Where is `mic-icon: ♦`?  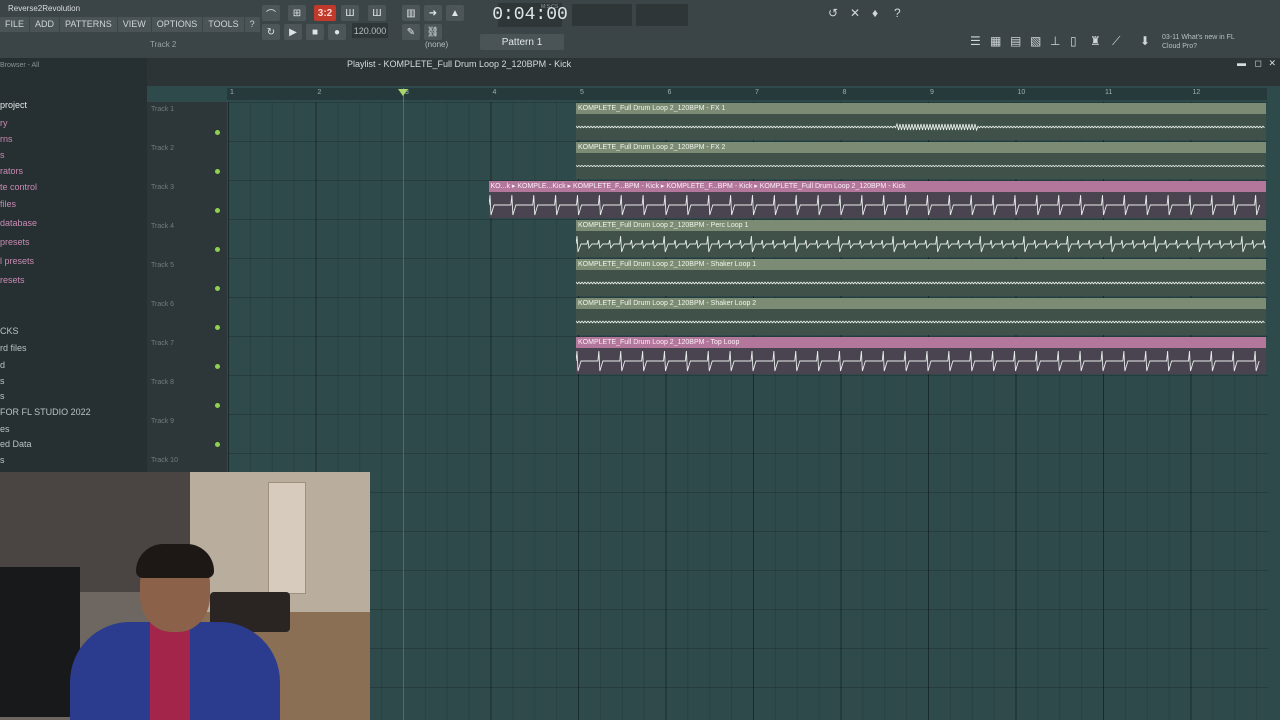
mic-icon: ♦ is located at coordinates (875, 13).